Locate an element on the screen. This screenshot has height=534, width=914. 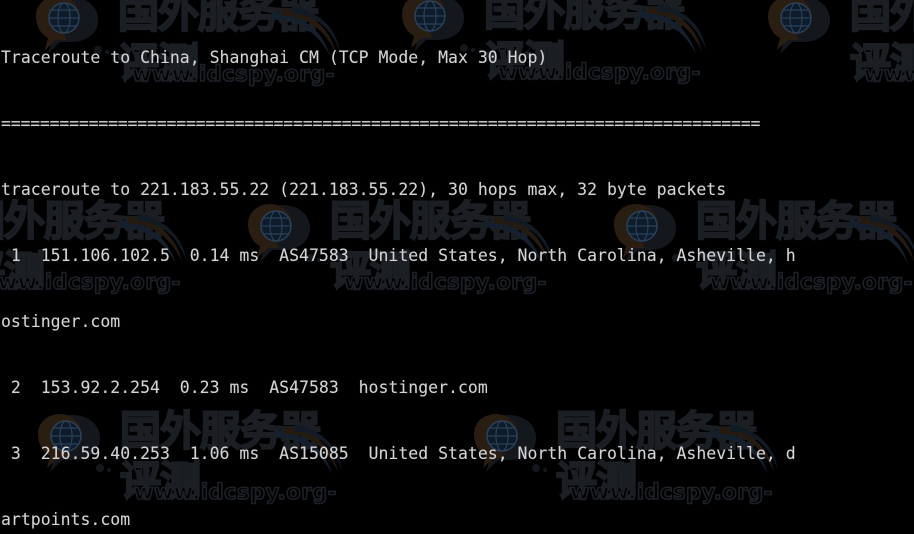
output-line-hop-3-wrap: artpoints.com is located at coordinates (66, 519).